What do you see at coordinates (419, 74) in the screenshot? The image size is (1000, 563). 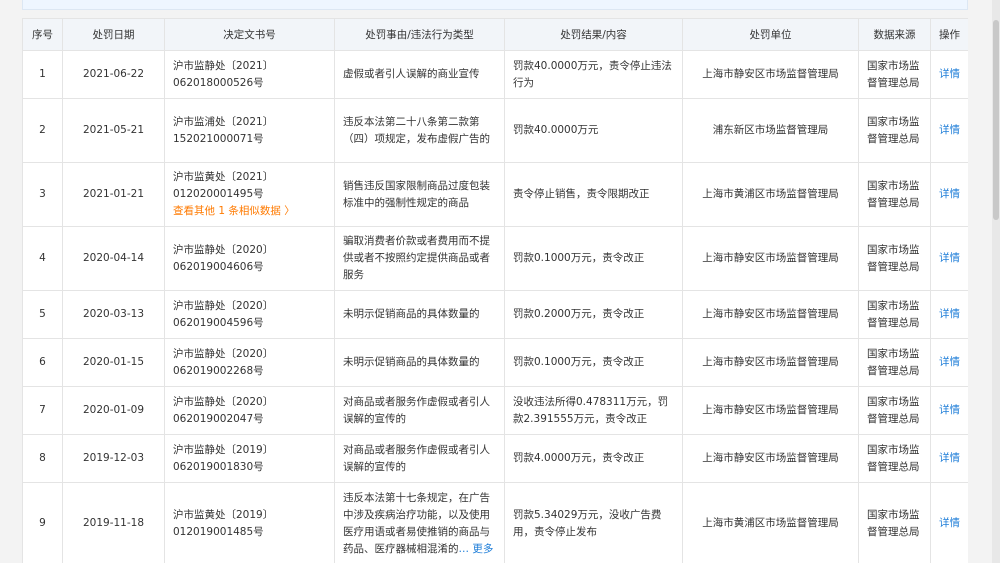 I see `cell-reason: 虚假或者引人误解的商业宣传` at bounding box center [419, 74].